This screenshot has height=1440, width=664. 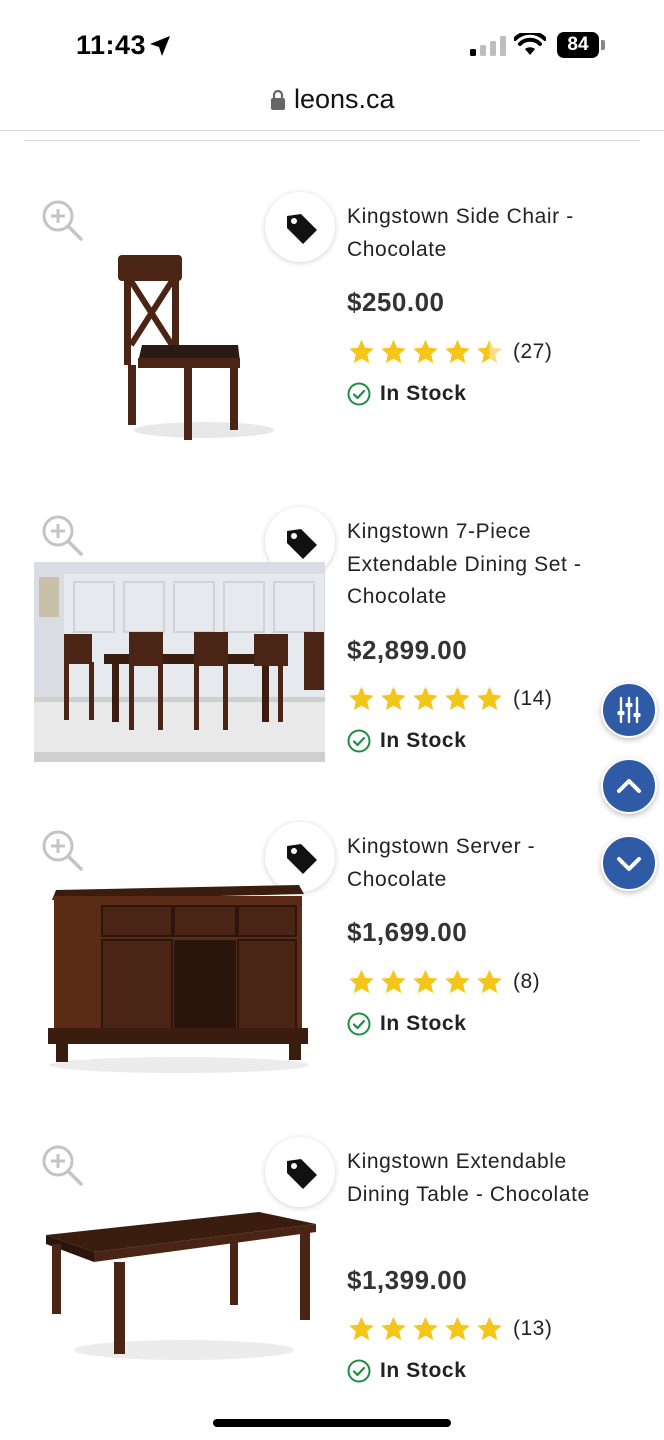 What do you see at coordinates (603, 45) in the screenshot?
I see `battery-cap` at bounding box center [603, 45].